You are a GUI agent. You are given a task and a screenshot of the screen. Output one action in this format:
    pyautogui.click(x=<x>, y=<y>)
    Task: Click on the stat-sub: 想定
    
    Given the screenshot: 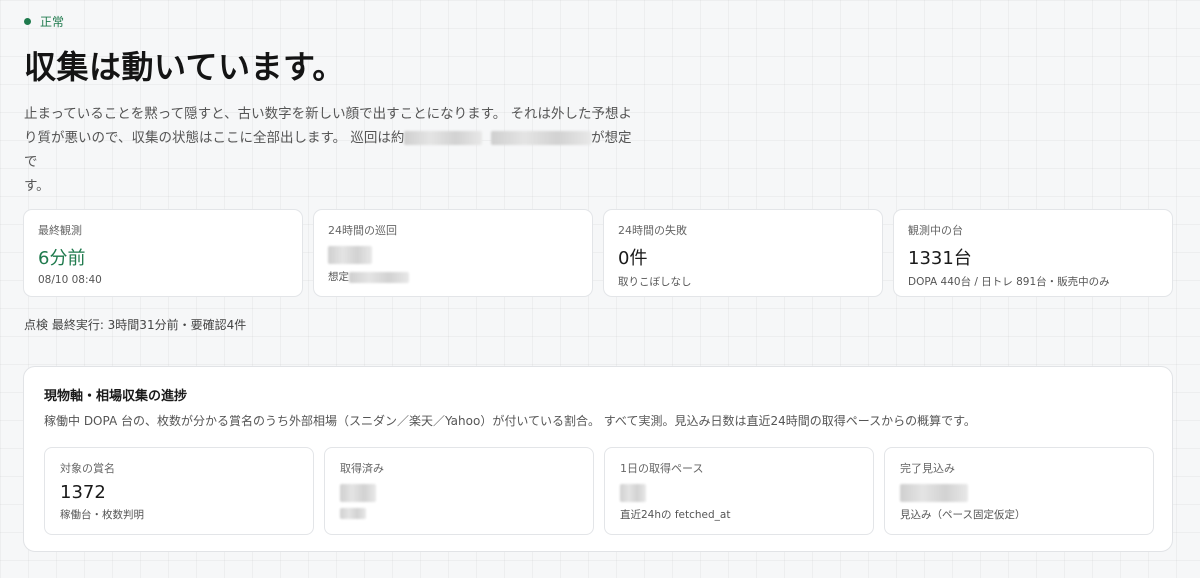 What is the action you would take?
    pyautogui.click(x=453, y=276)
    